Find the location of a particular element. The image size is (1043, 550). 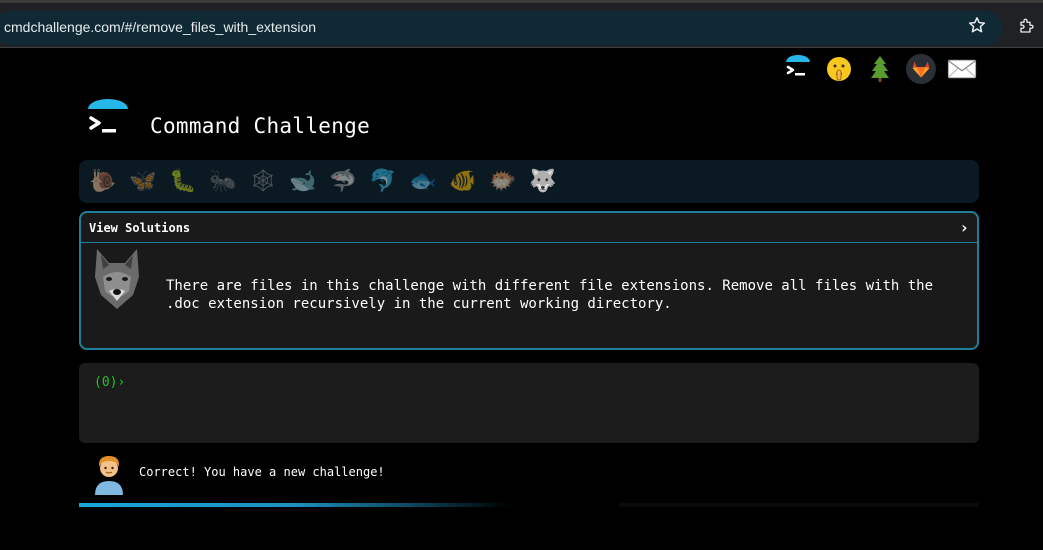

top-links is located at coordinates (880, 69).